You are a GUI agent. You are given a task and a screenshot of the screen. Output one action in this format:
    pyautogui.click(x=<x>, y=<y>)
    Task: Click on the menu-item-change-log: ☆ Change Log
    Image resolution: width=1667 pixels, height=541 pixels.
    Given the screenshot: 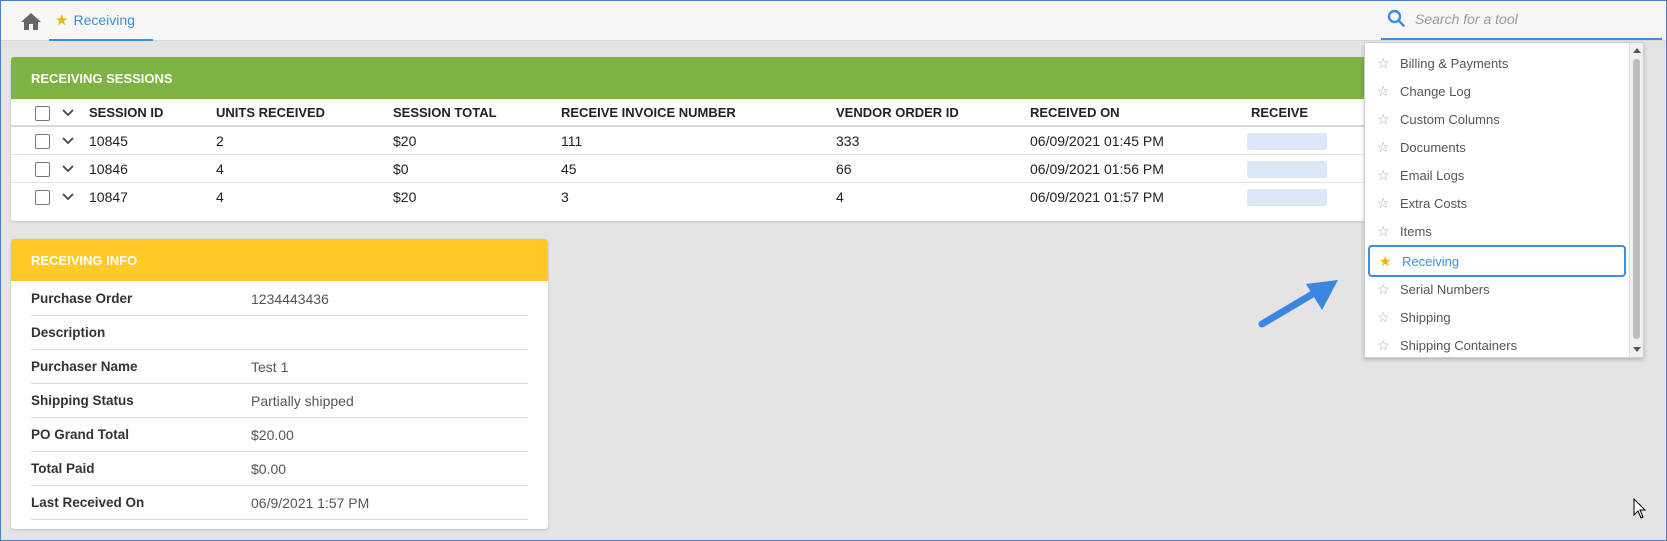 What is the action you would take?
    pyautogui.click(x=1497, y=91)
    